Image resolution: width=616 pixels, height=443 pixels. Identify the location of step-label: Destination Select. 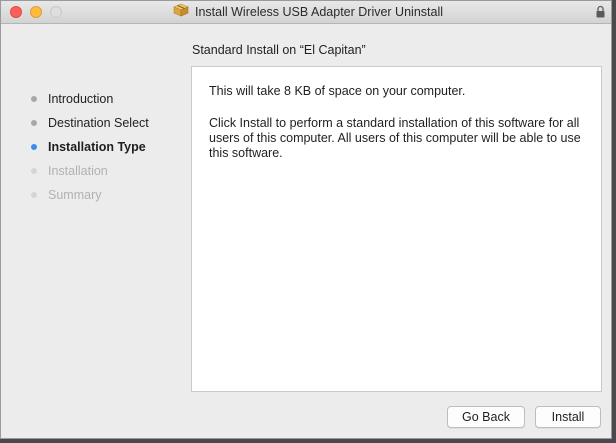
(98, 123).